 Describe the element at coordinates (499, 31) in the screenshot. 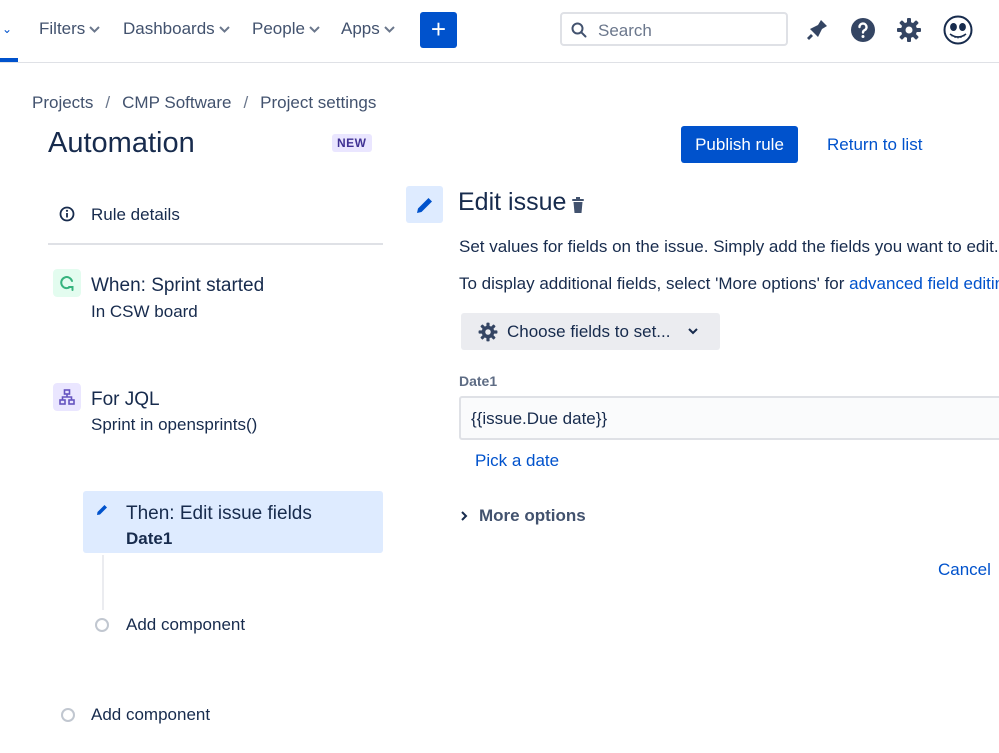

I see `top-navigation: ⌄ Filters Dashboards People Apps +` at that location.